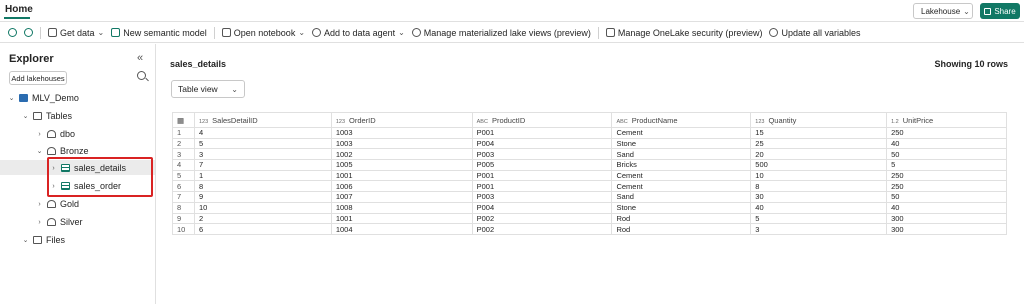 The height and width of the screenshot is (304, 1024). Describe the element at coordinates (262, 120) in the screenshot. I see `column-header: 123 SalesDetailID` at that location.